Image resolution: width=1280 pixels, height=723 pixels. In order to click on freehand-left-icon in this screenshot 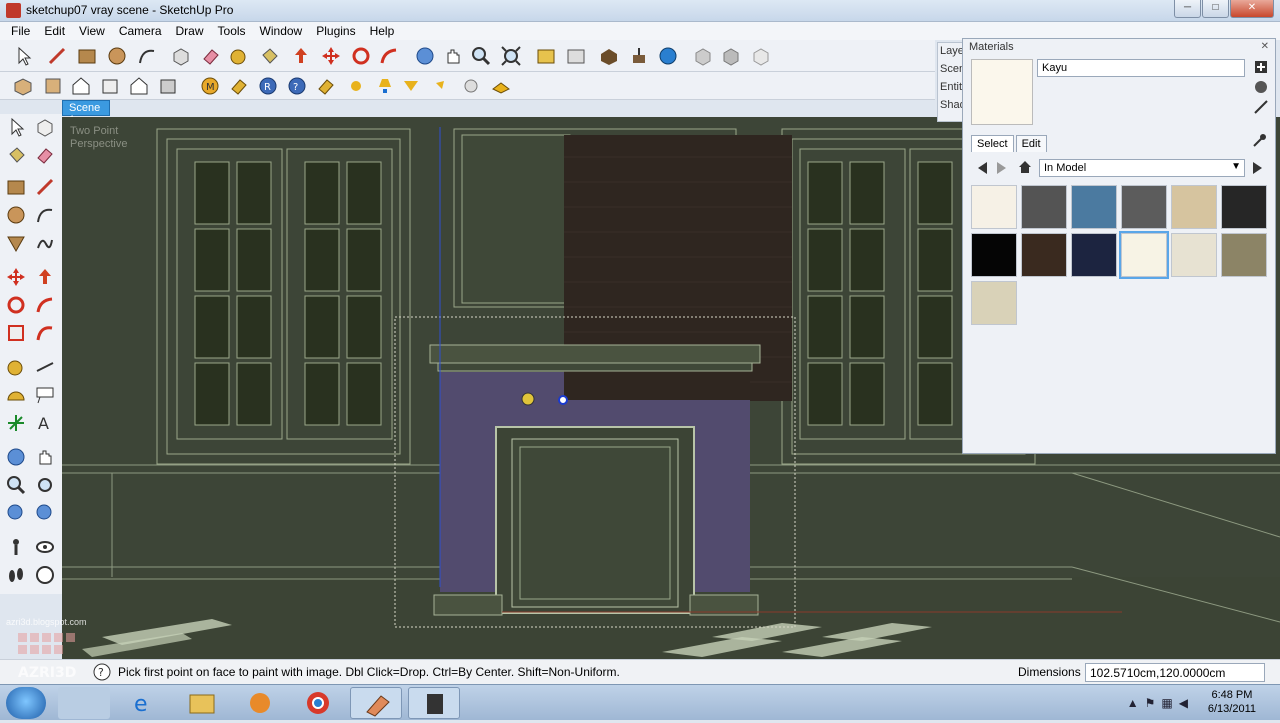, I will do `click(45, 243)`.